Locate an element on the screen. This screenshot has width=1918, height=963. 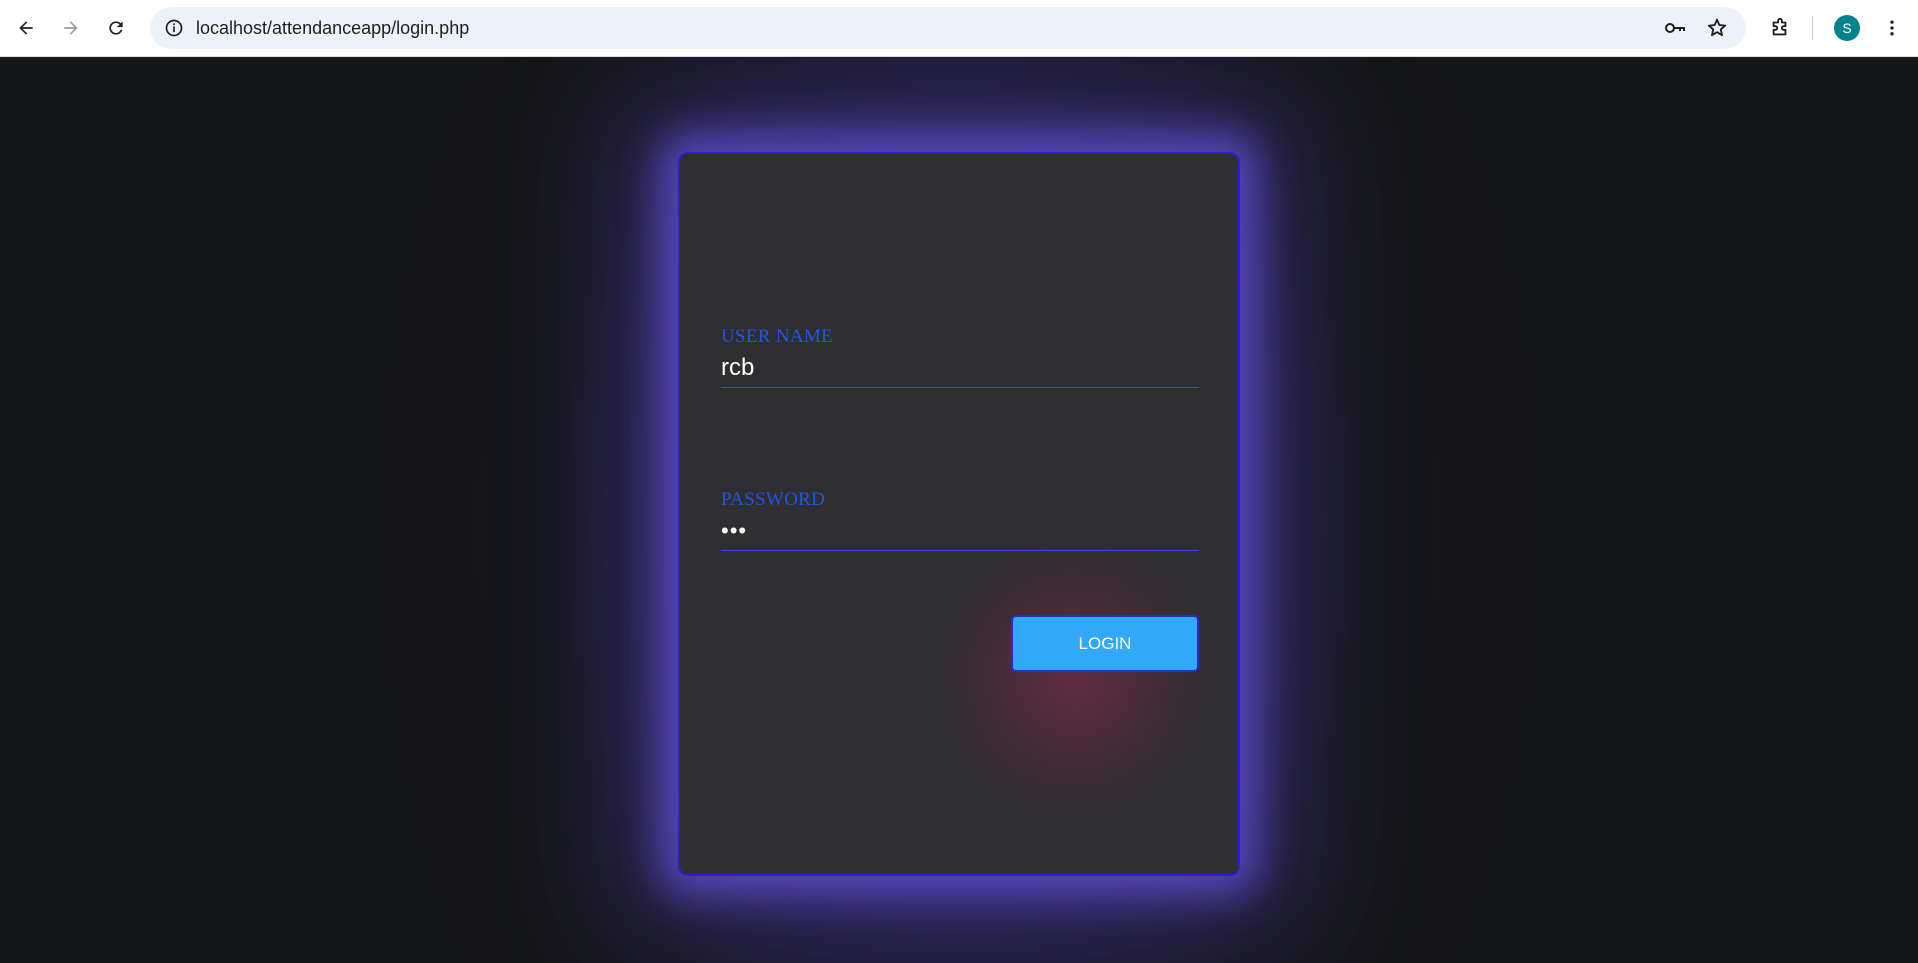
extensions-icon is located at coordinates (1779, 26).